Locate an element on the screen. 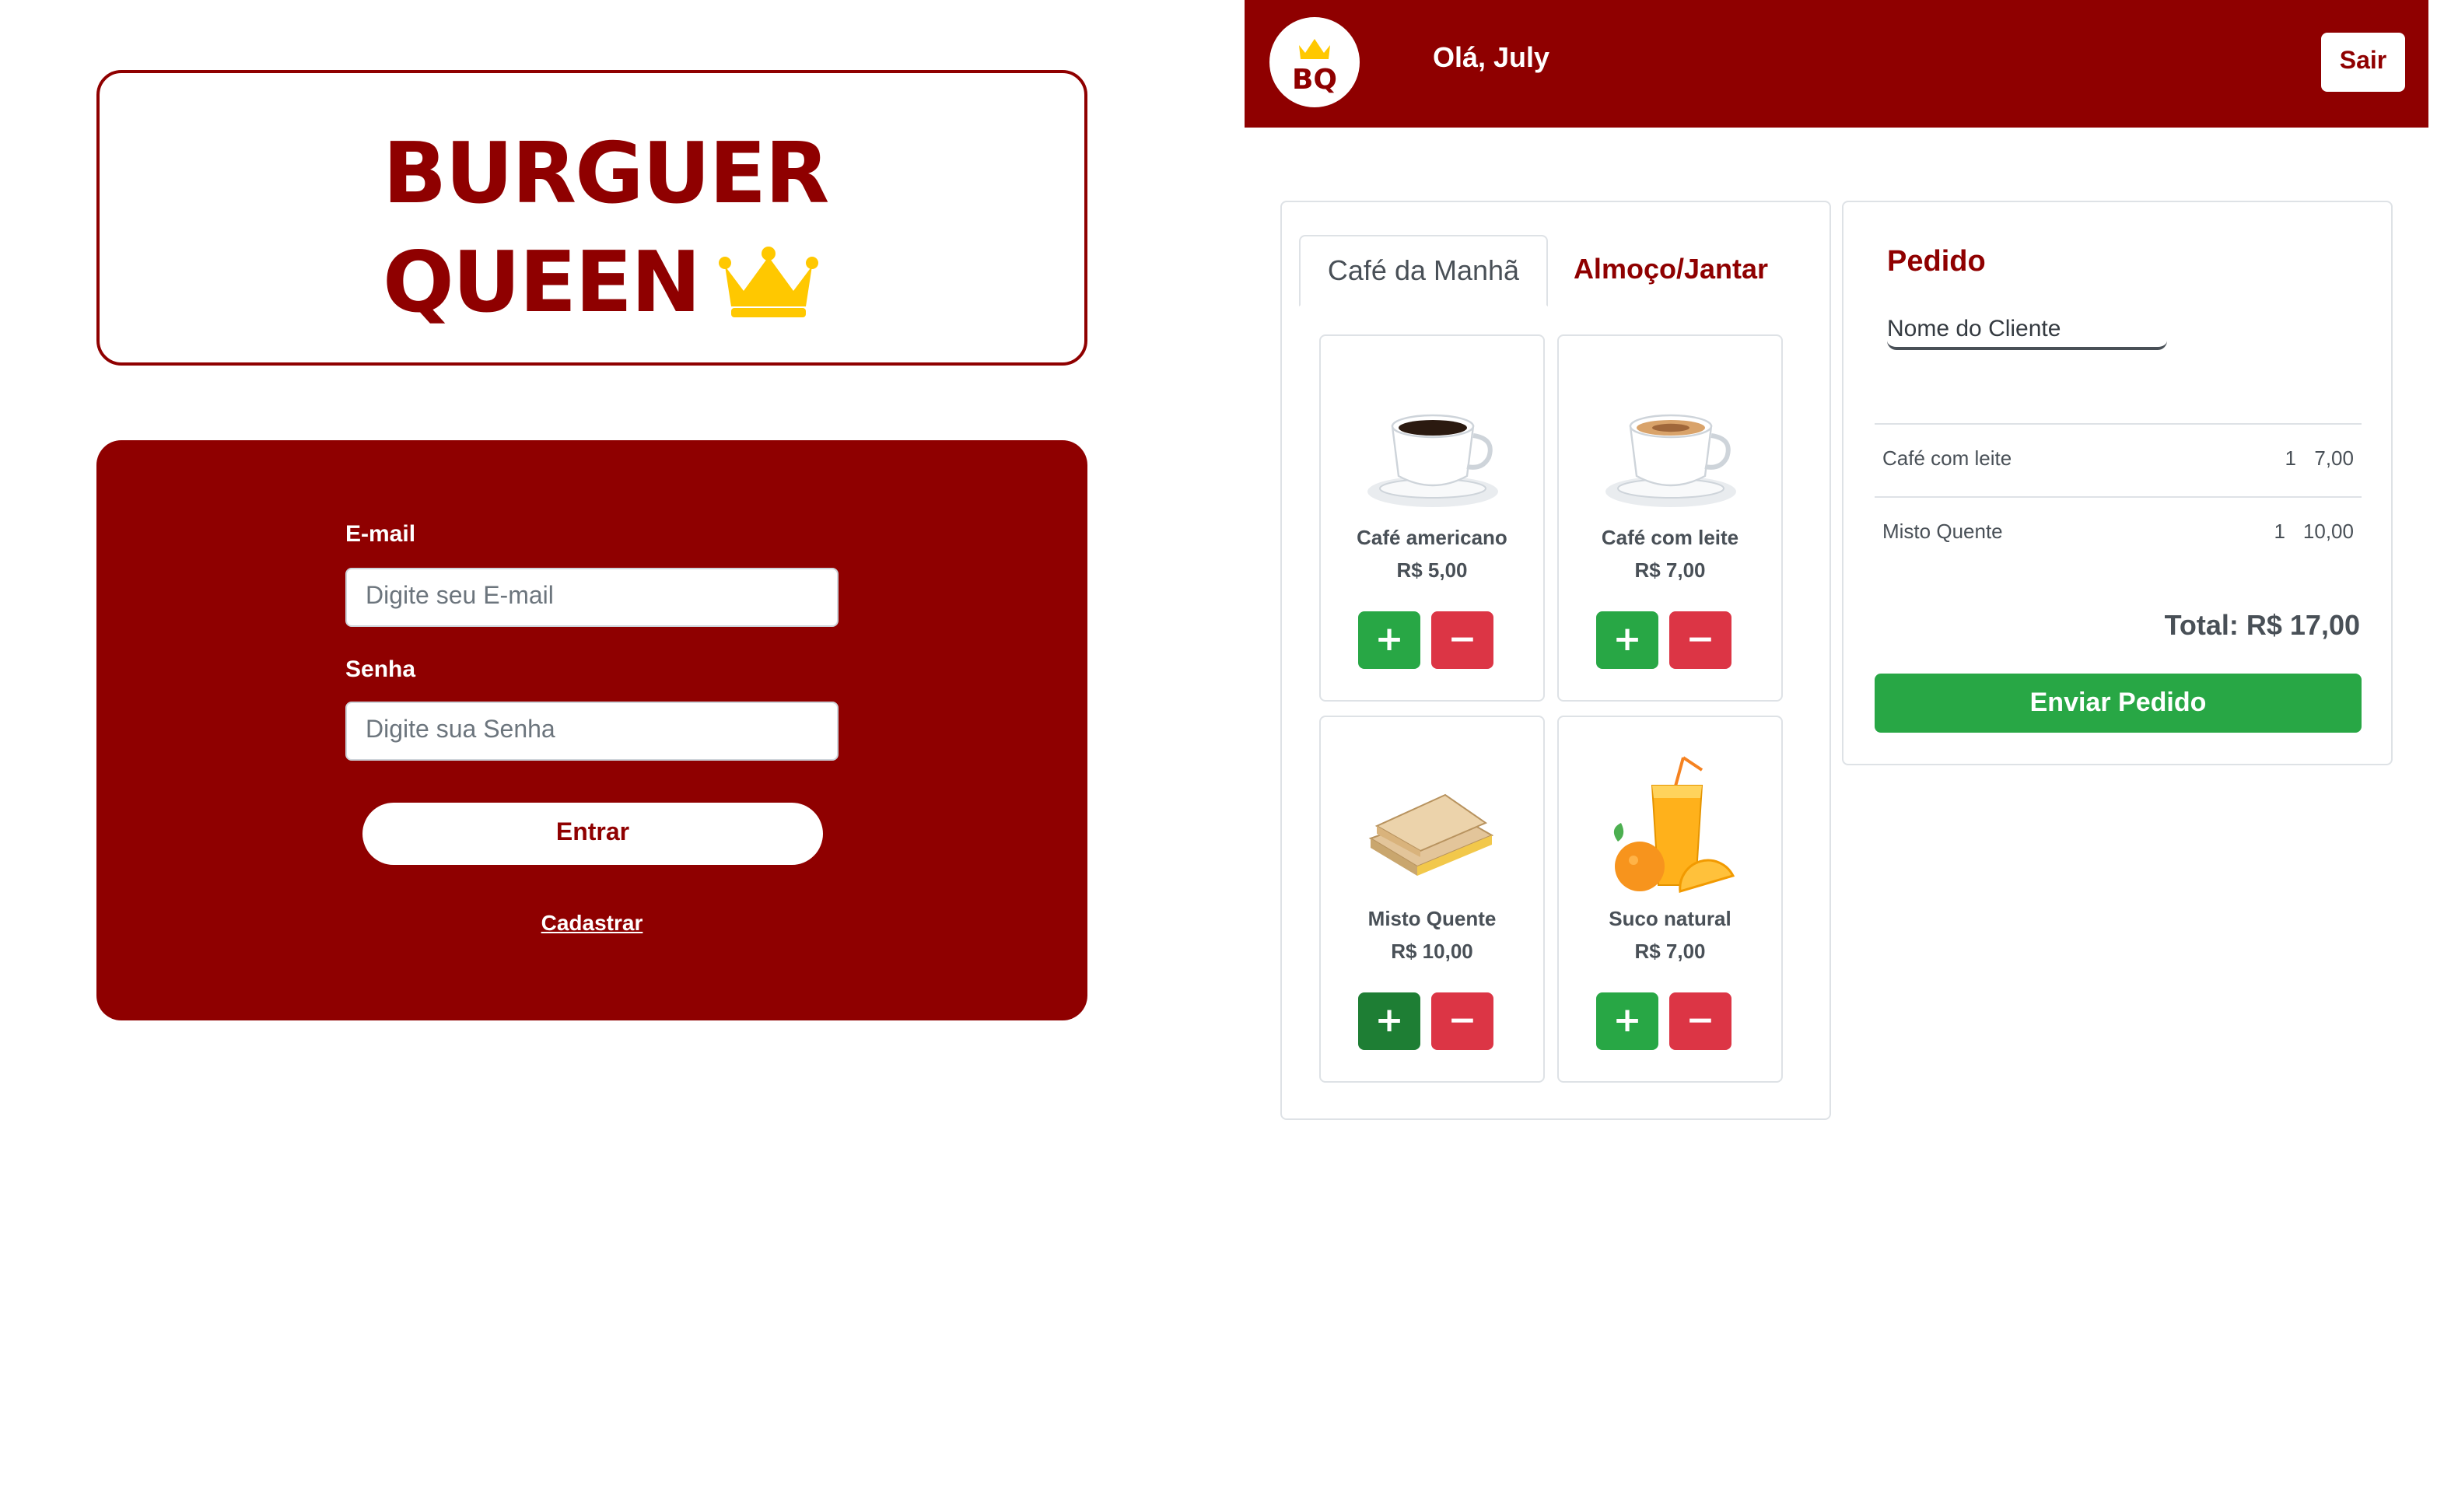 Image resolution: width=2458 pixels, height=1512 pixels. cappuccino-icon is located at coordinates (1670, 461).